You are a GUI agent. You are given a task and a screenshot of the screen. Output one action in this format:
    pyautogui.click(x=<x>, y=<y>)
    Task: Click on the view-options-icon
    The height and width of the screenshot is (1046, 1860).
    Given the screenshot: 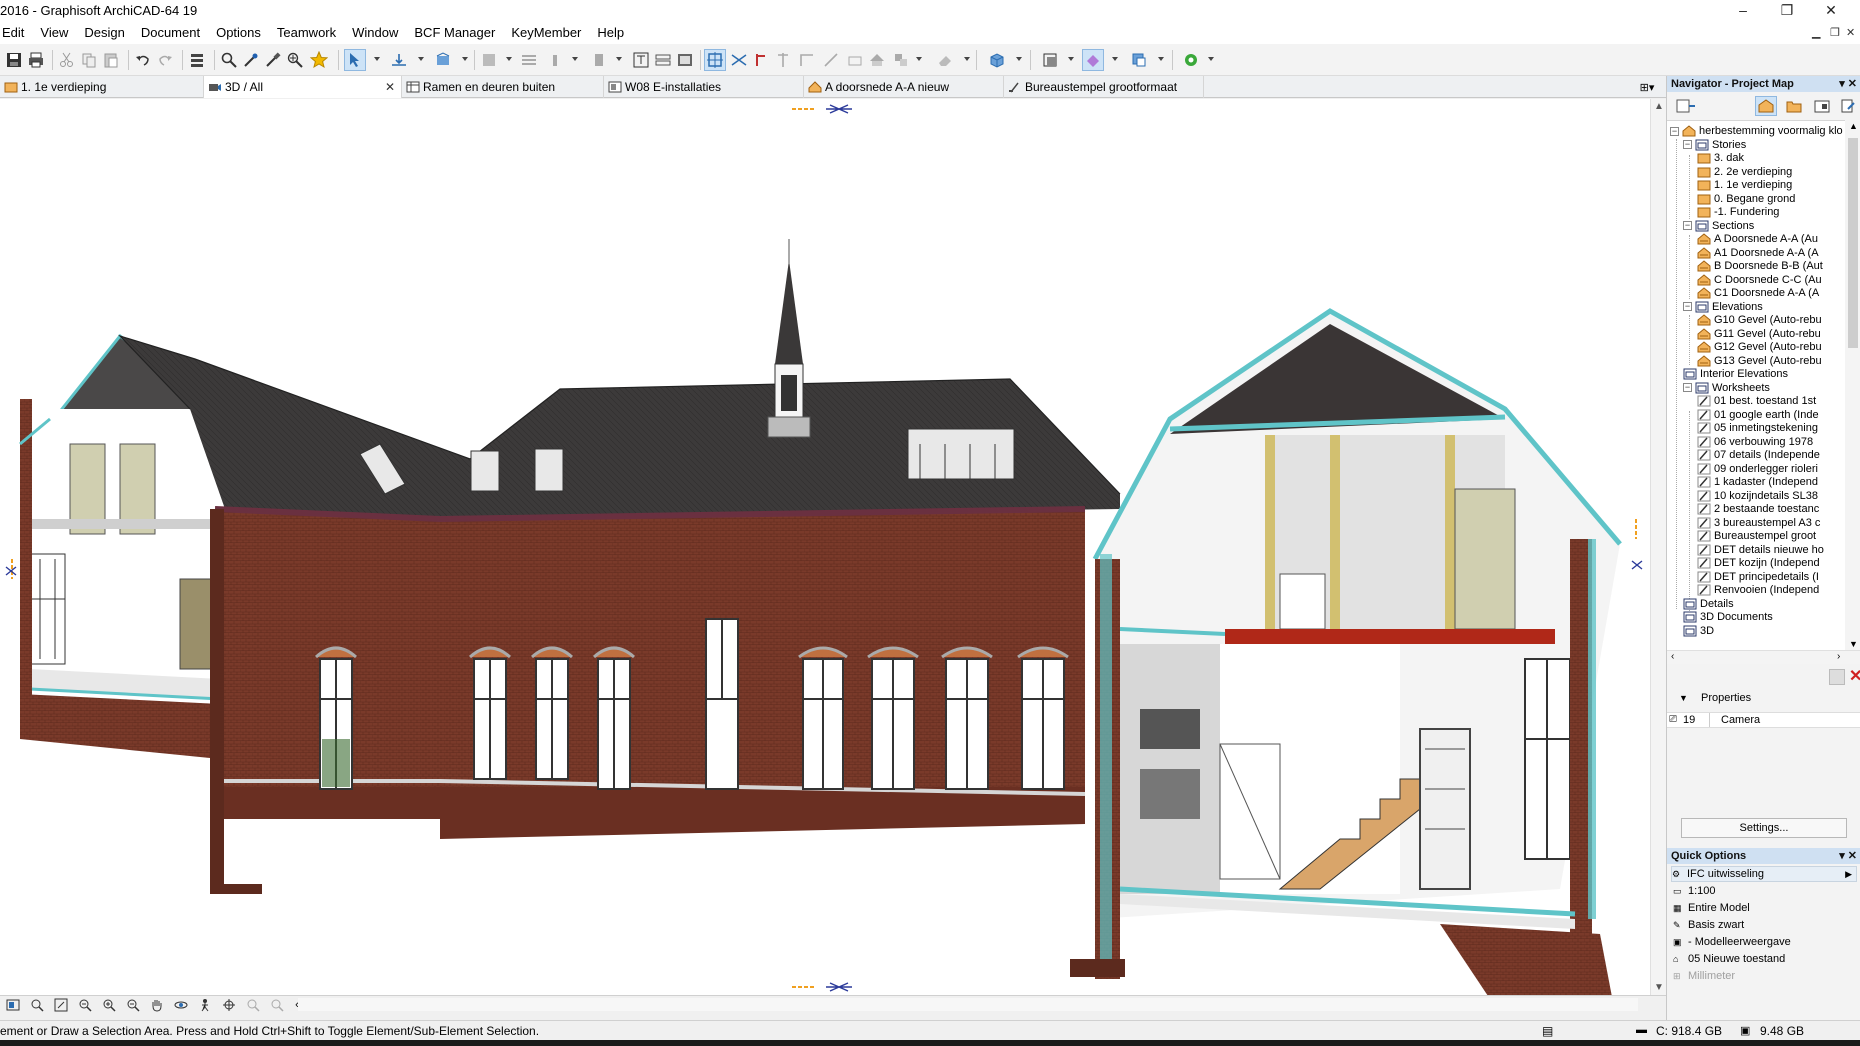 What is the action you would take?
    pyautogui.click(x=13, y=1005)
    